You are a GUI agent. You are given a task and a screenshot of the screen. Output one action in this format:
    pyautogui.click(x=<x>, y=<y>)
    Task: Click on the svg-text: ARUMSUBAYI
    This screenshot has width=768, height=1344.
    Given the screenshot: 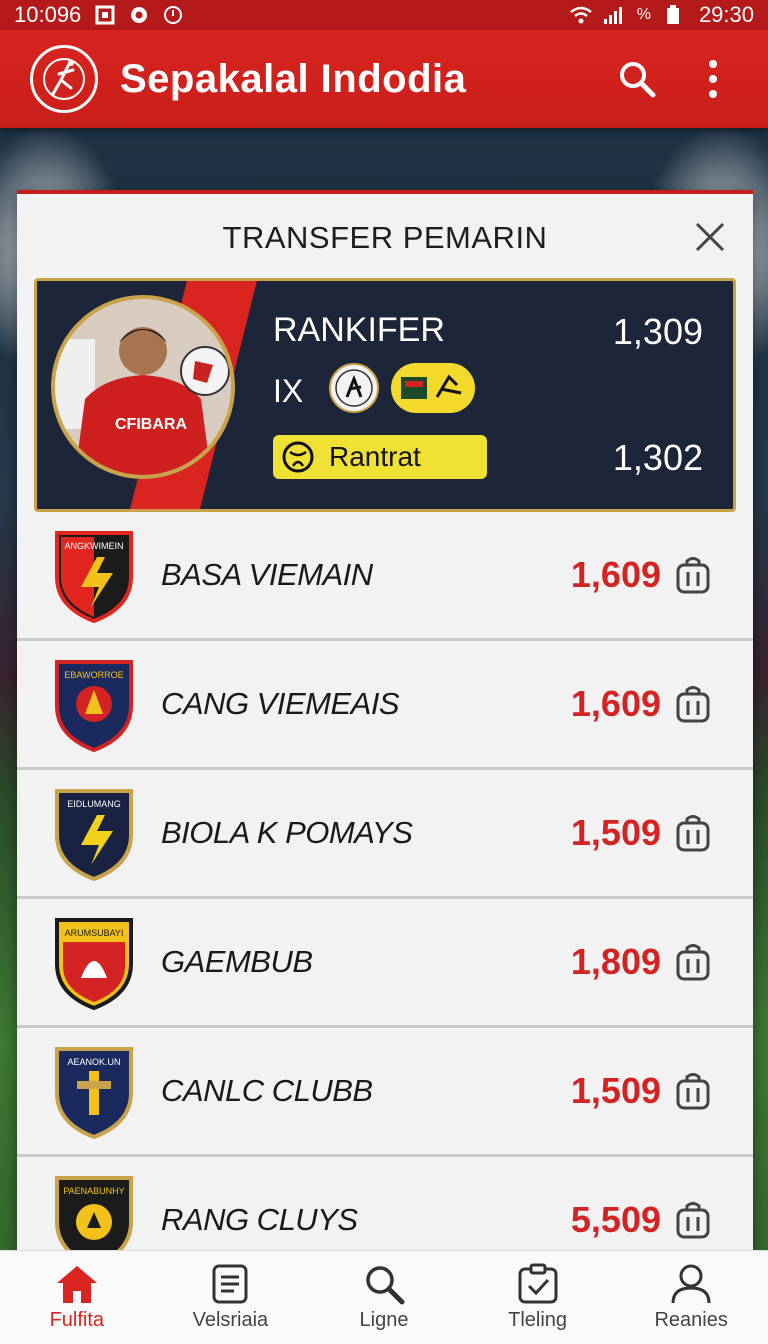 What is the action you would take?
    pyautogui.click(x=94, y=933)
    